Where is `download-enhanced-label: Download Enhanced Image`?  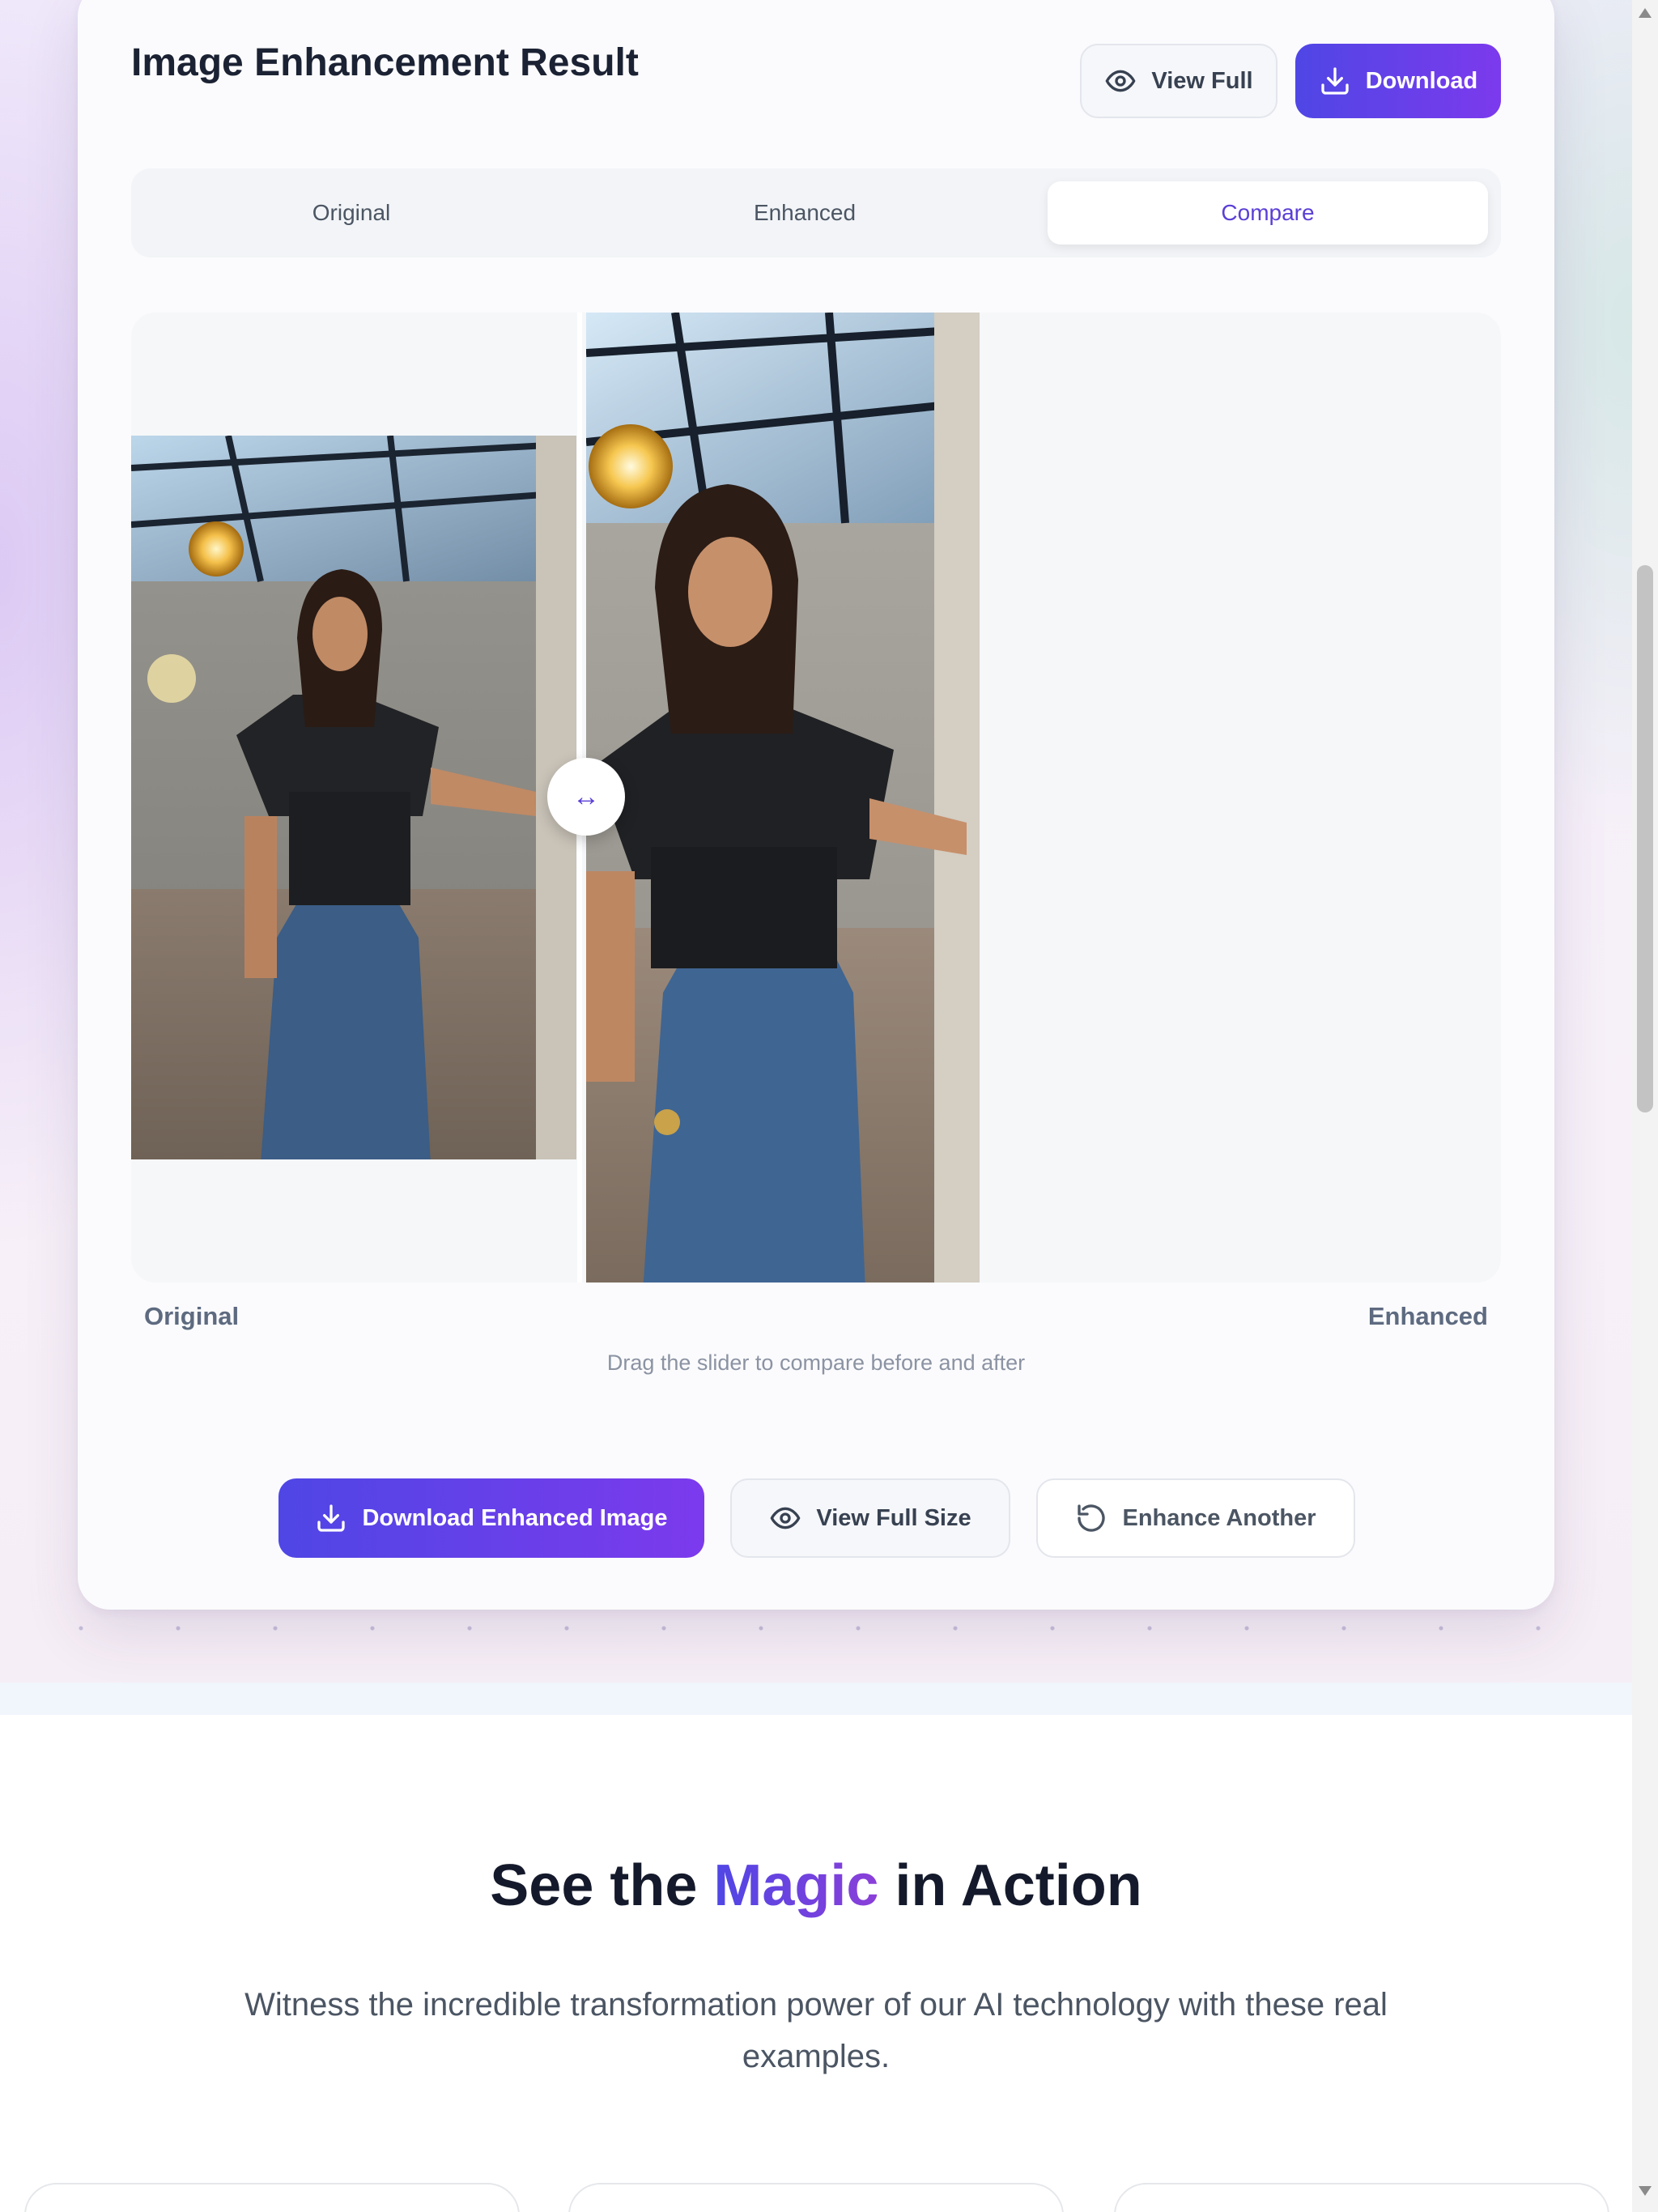 download-enhanced-label: Download Enhanced Image is located at coordinates (515, 1518).